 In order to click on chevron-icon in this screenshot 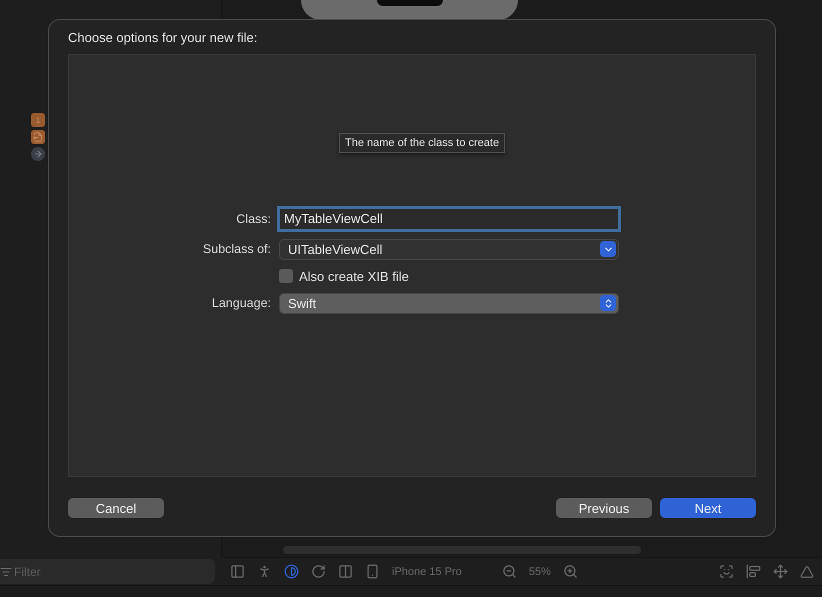, I will do `click(608, 249)`.